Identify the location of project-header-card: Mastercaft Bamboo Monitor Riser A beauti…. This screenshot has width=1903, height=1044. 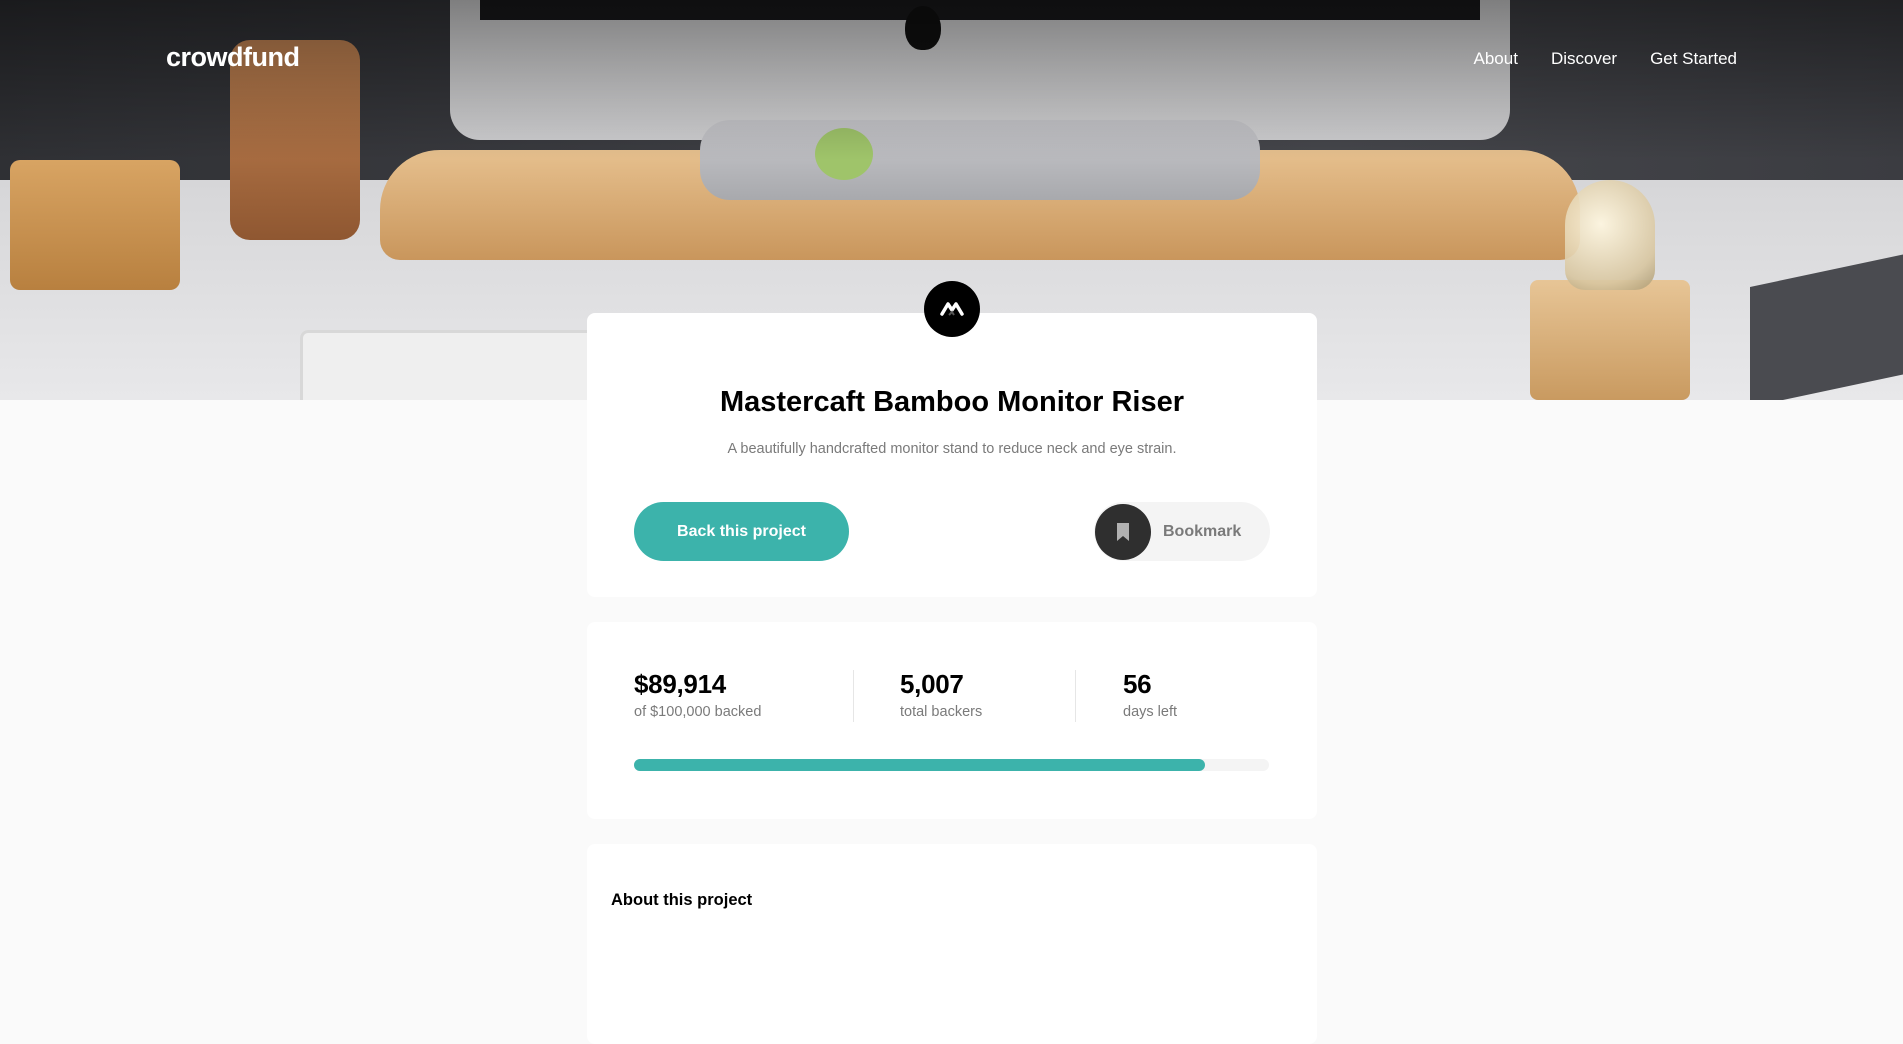
(952, 455).